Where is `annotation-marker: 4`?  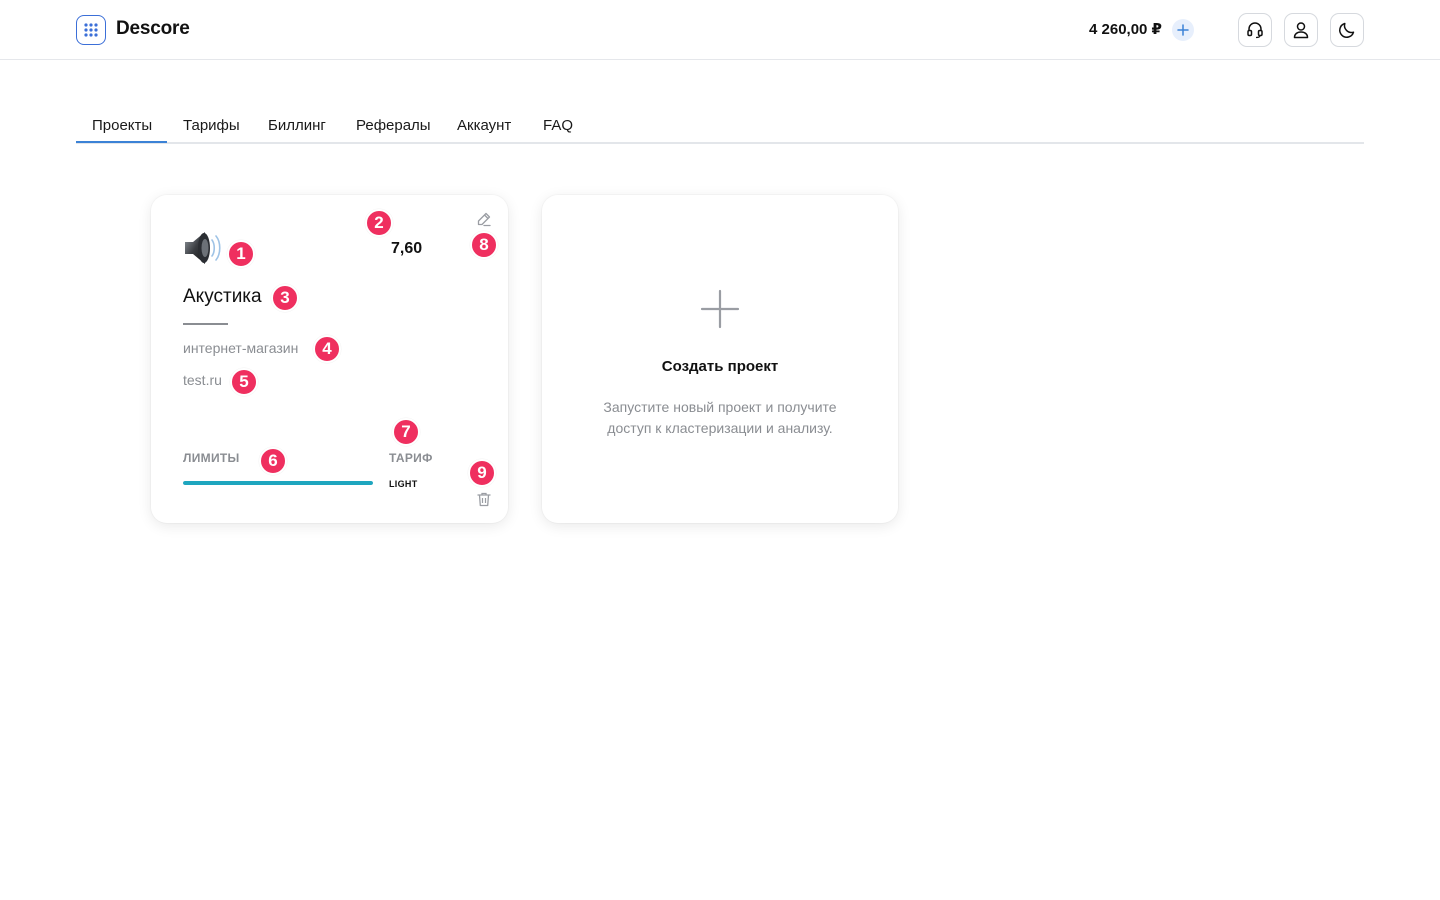
annotation-marker: 4 is located at coordinates (327, 349).